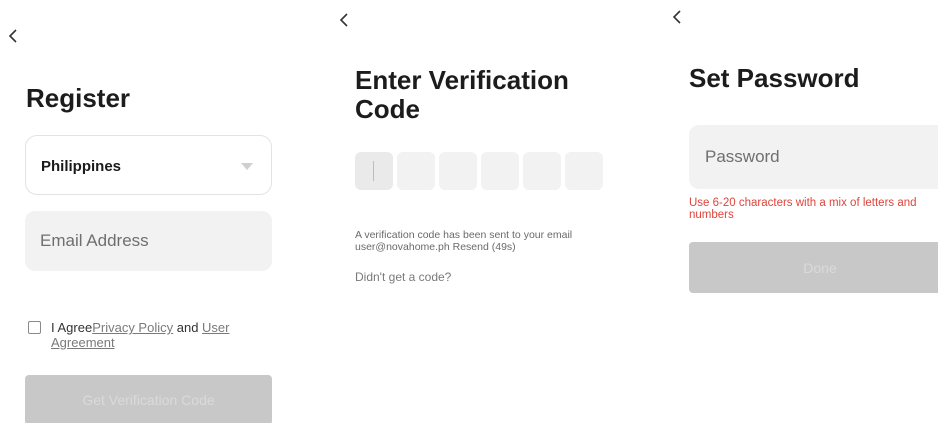 The width and height of the screenshot is (938, 423). I want to click on agree-prefix: I Agree, so click(72, 327).